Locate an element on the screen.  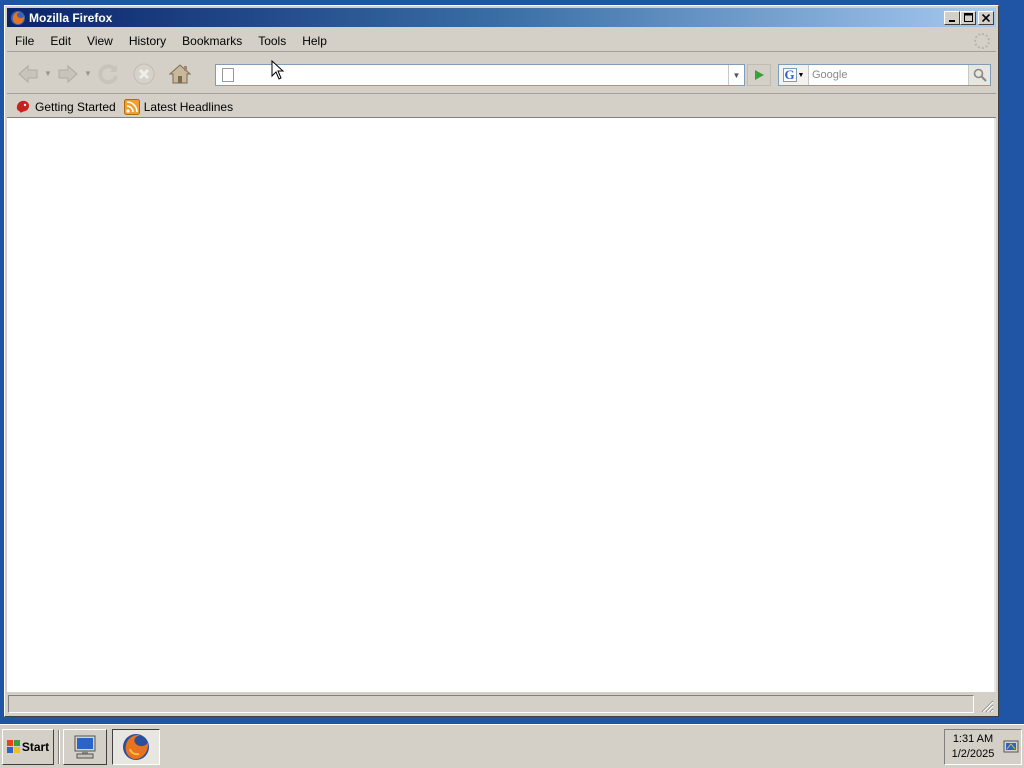
back-arrow-icon is located at coordinates (28, 73).